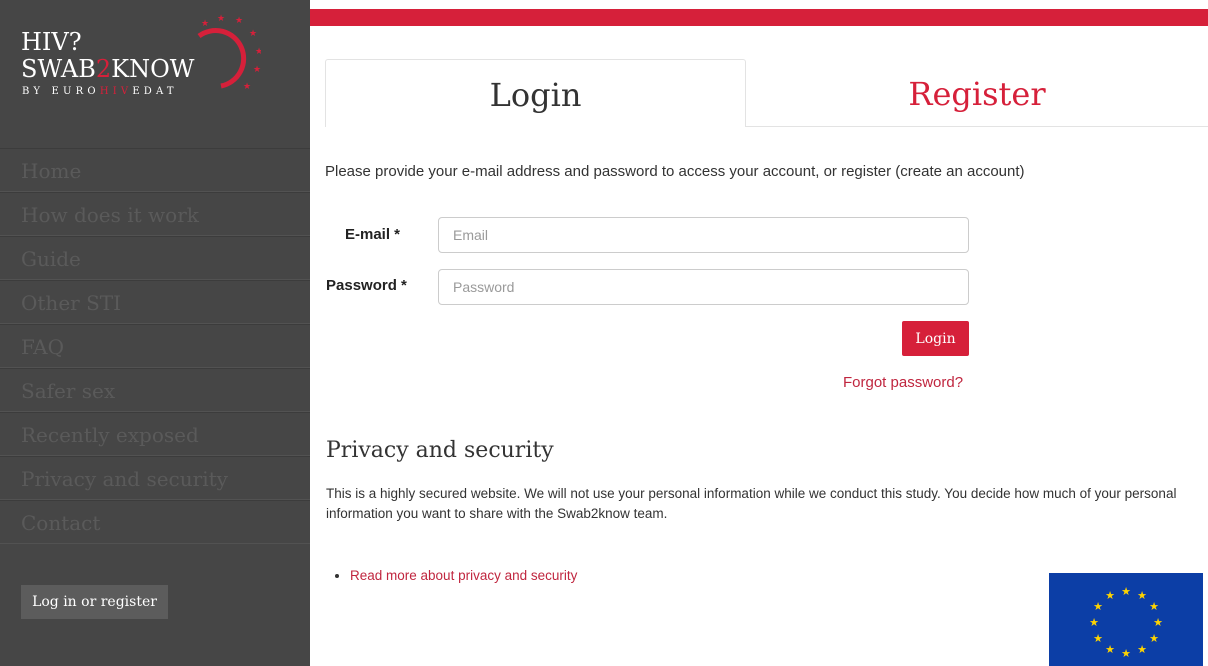 The image size is (1208, 666). I want to click on logo-line-hiv: HIV?, so click(51, 42).